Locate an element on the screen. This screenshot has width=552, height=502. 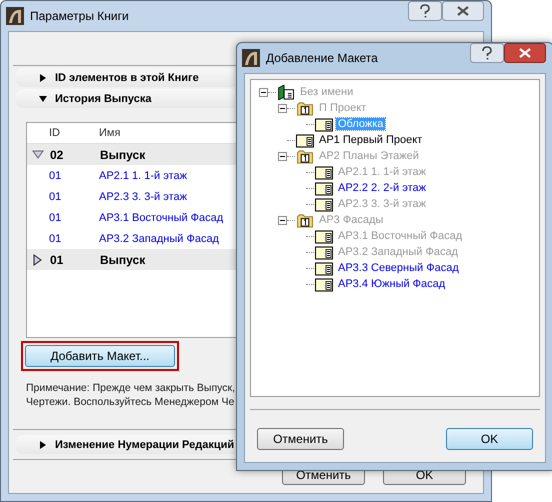
table-cell-text: АР2.3 3. 3-й этаж is located at coordinates (143, 196).